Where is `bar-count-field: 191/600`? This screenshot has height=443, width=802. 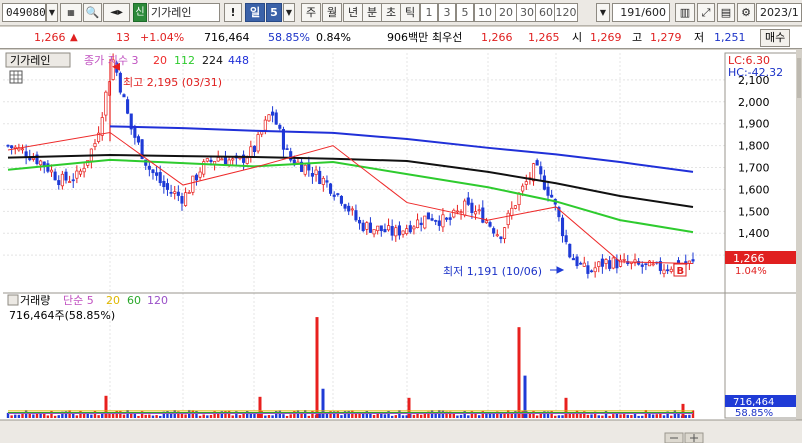
bar-count-field: 191/600 is located at coordinates (641, 12).